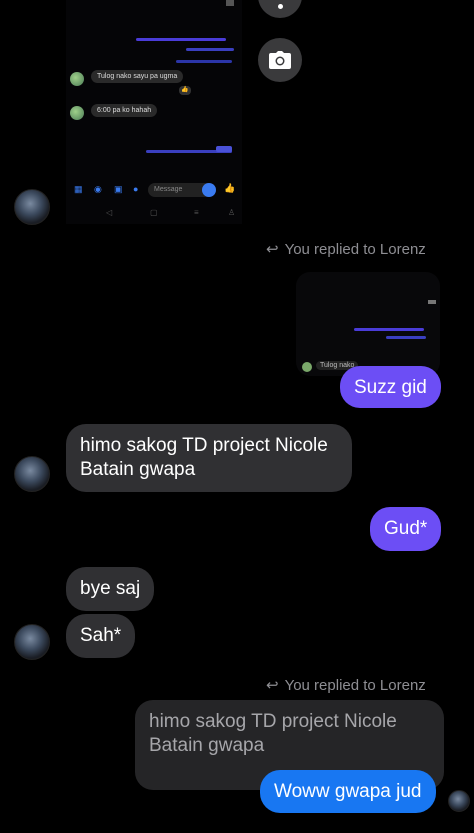 The height and width of the screenshot is (833, 474). Describe the element at coordinates (101, 636) in the screenshot. I see `received-message: Sah*` at that location.